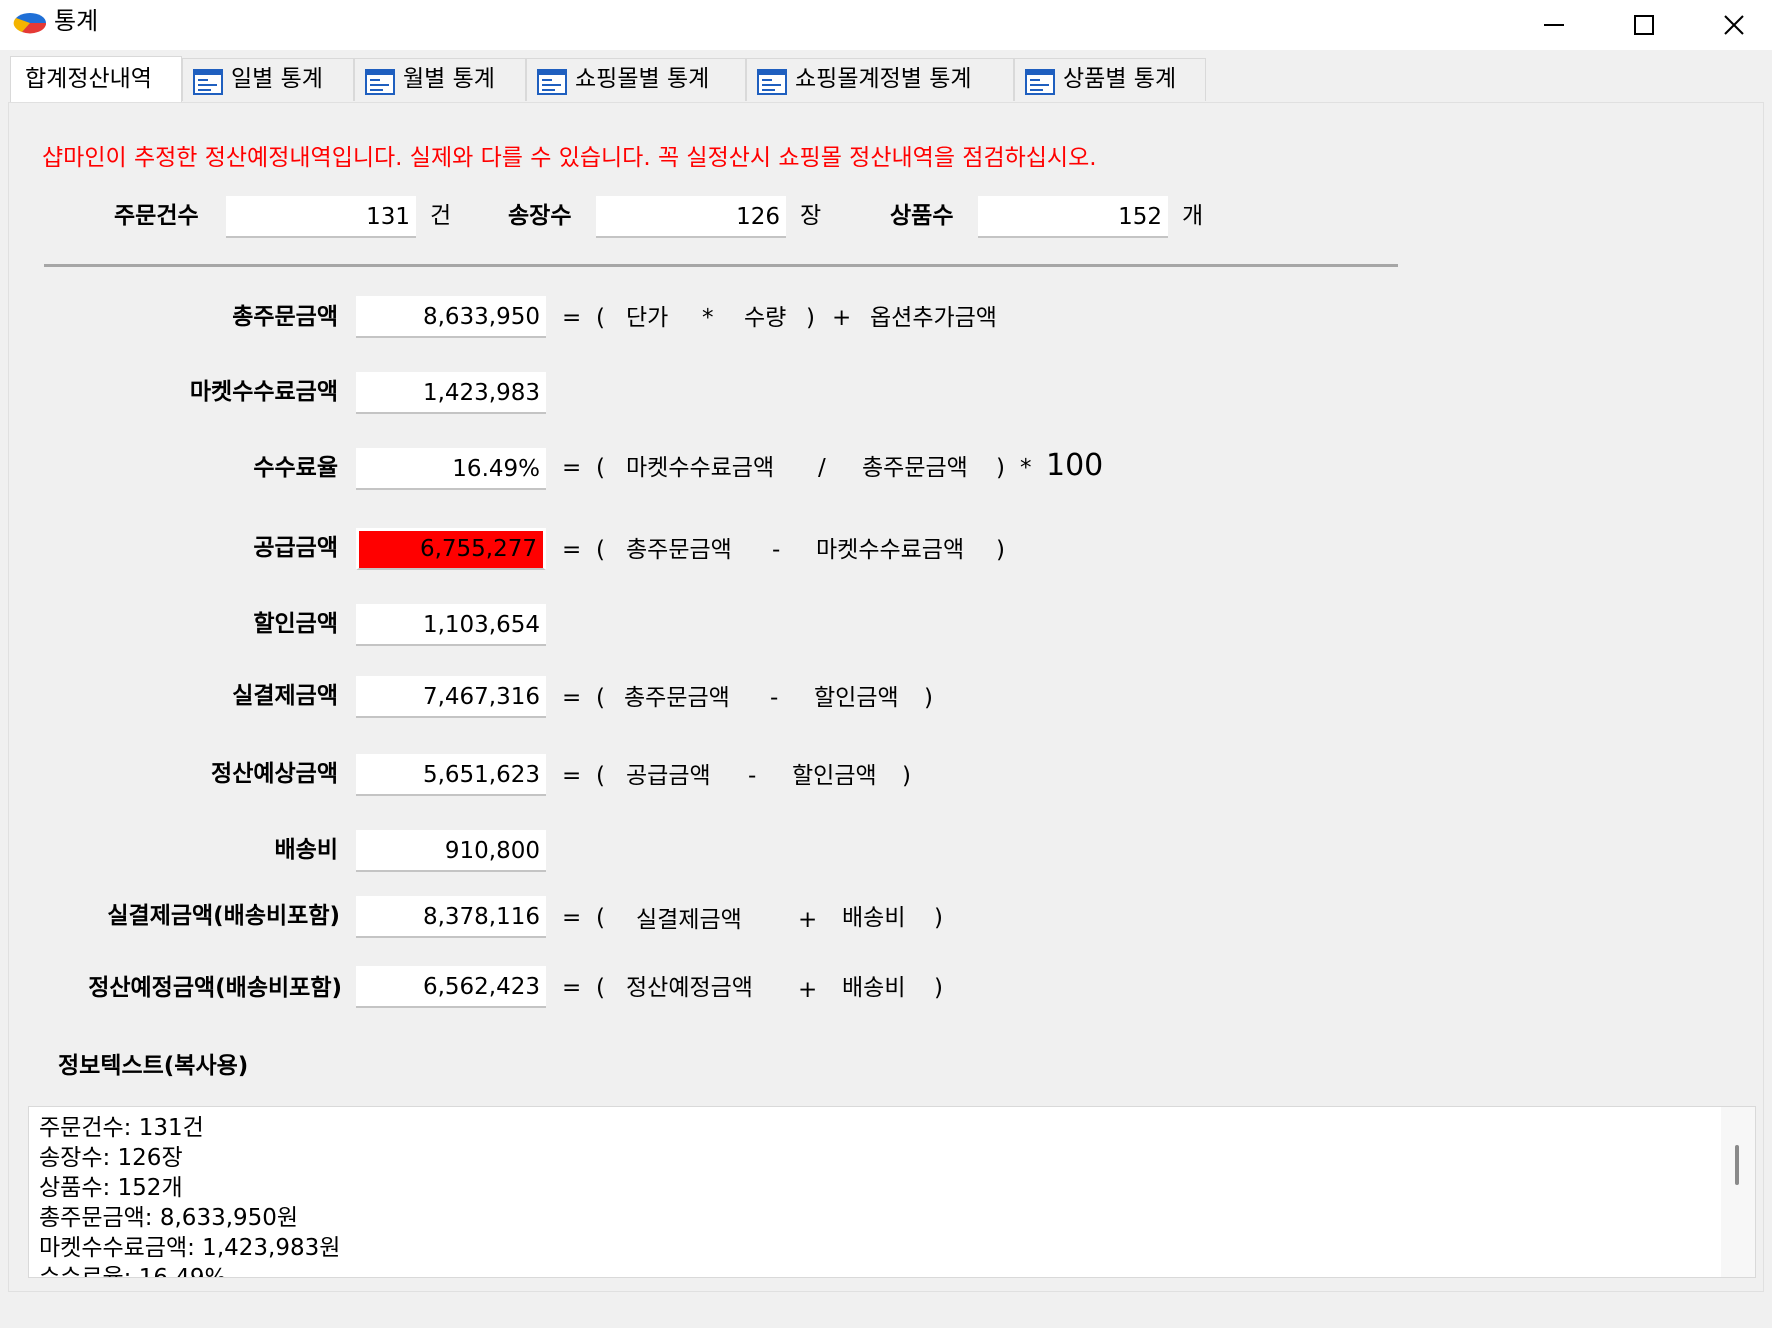 The width and height of the screenshot is (1772, 1328). Describe the element at coordinates (721, 265) in the screenshot. I see `separator-line` at that location.